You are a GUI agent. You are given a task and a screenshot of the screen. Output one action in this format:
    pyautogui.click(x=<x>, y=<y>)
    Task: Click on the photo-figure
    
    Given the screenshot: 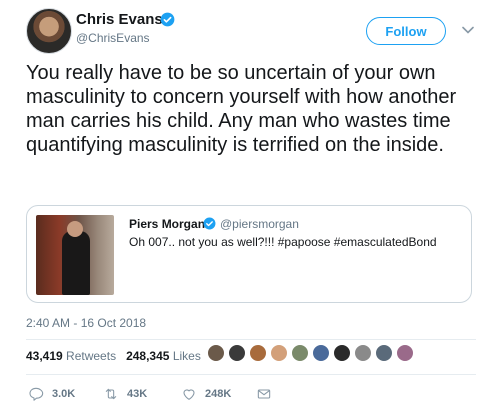 What is the action you would take?
    pyautogui.click(x=76, y=263)
    